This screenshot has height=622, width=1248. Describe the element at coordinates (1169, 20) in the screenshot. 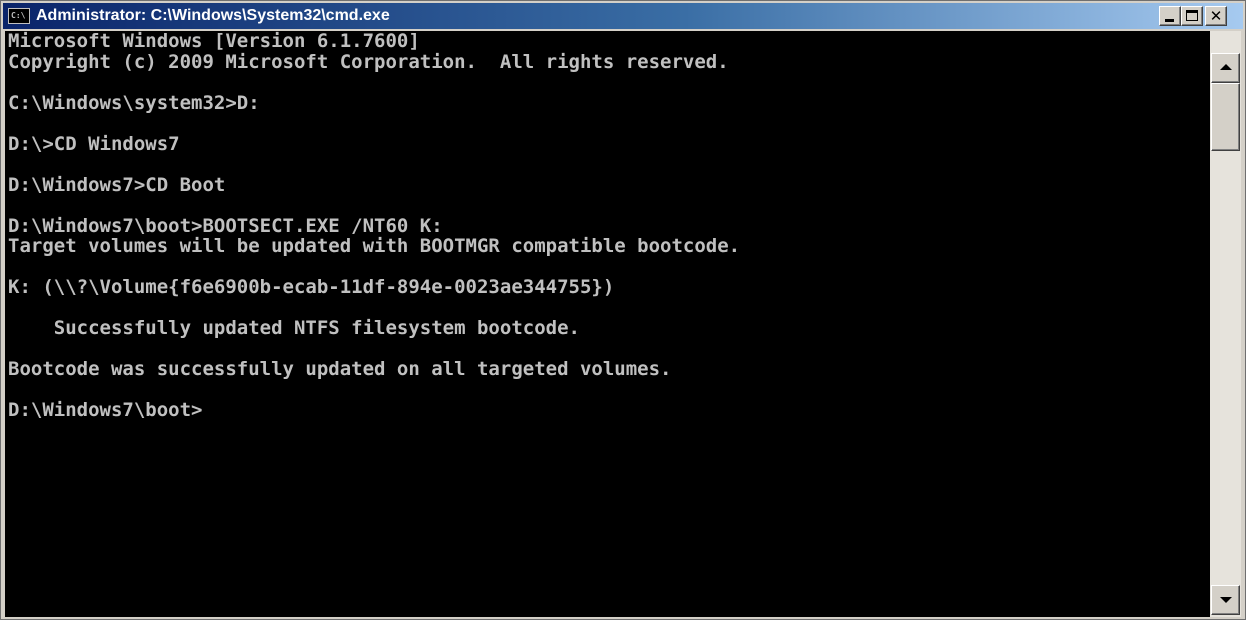

I see `minimize-icon` at that location.